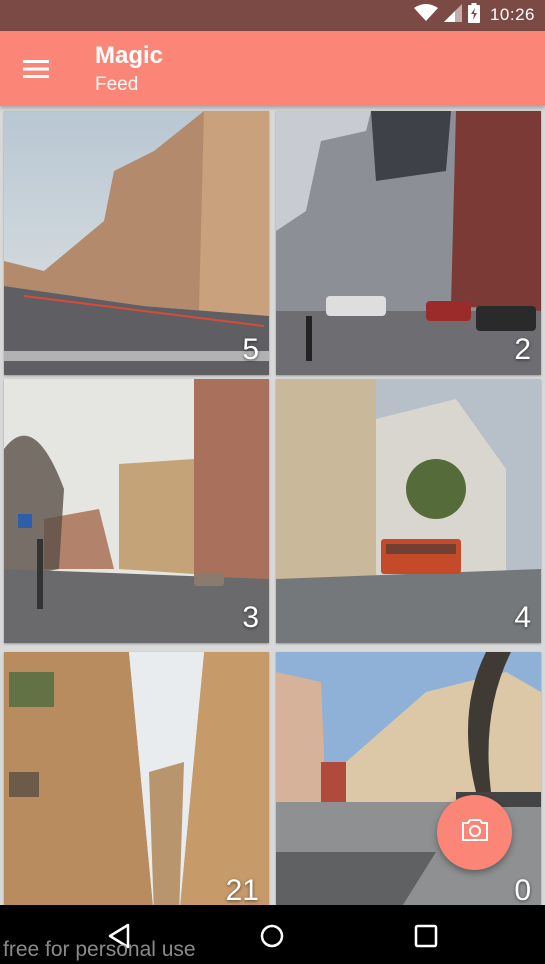 Image resolution: width=545 pixels, height=964 pixels. What do you see at coordinates (129, 55) in the screenshot?
I see `app-title: Magic` at bounding box center [129, 55].